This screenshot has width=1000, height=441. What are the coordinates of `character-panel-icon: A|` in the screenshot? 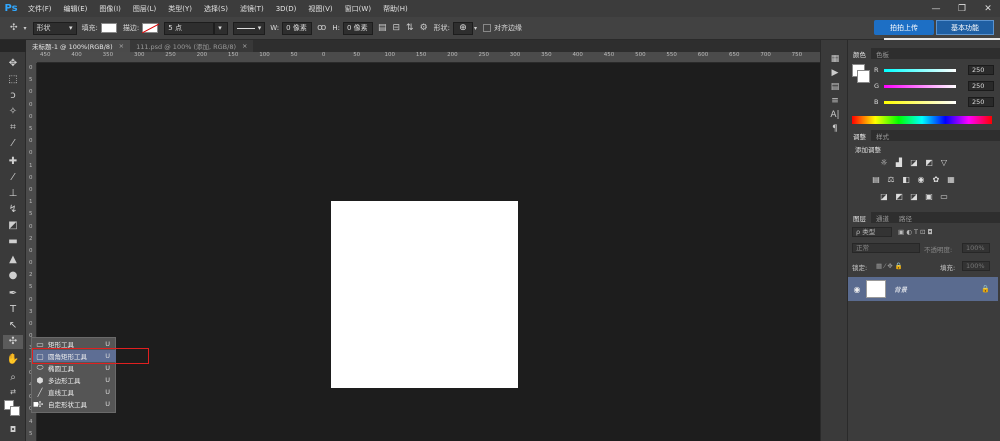 It's located at (835, 117).